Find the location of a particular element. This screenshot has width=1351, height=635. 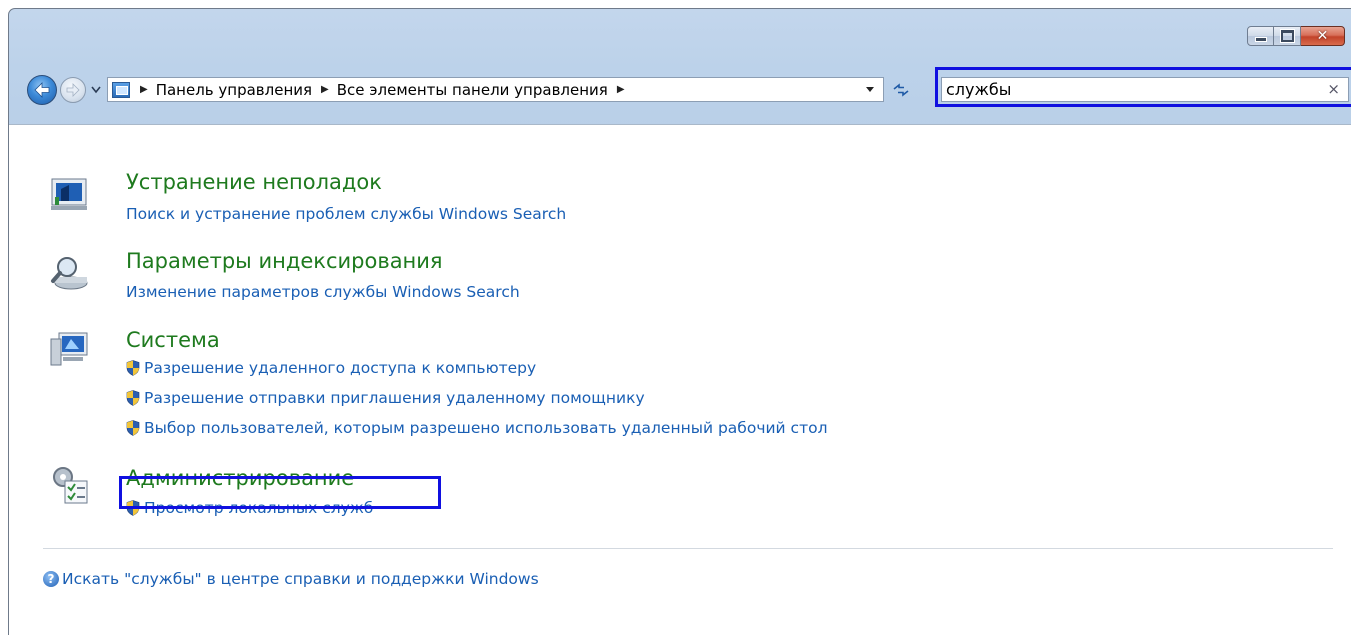

chevron-down-icon is located at coordinates (96, 90).